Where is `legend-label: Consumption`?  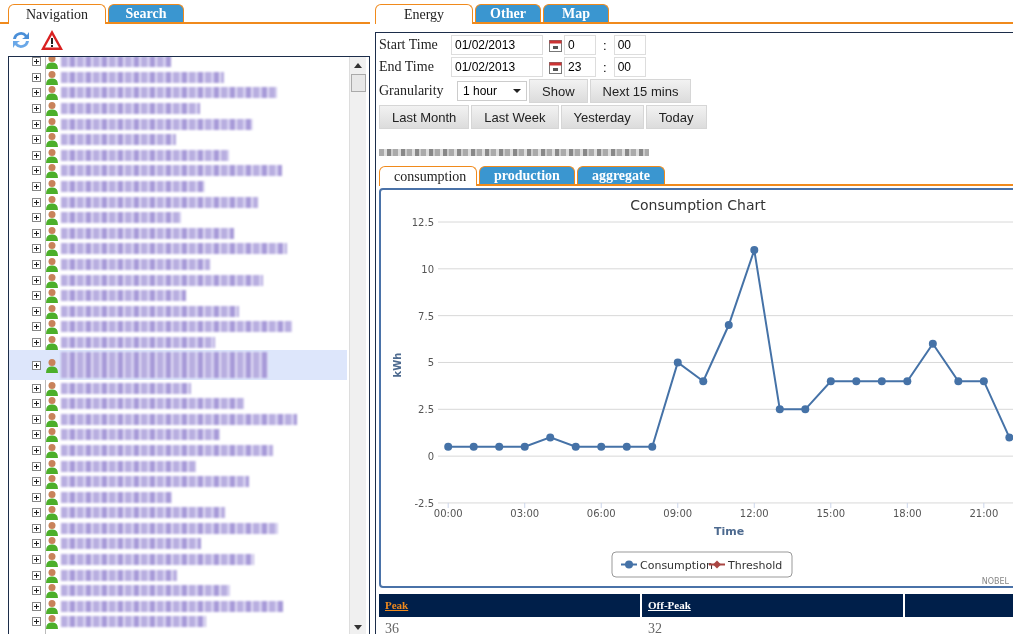 legend-label: Consumption is located at coordinates (676, 565).